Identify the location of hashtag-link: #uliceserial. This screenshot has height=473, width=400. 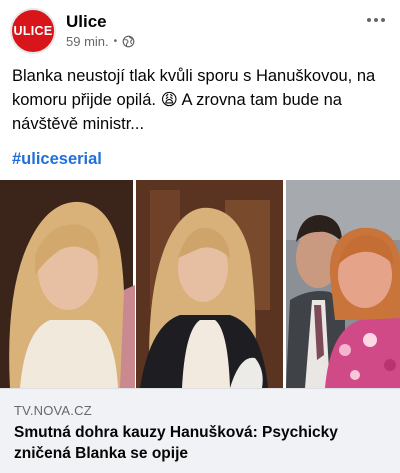
(57, 159).